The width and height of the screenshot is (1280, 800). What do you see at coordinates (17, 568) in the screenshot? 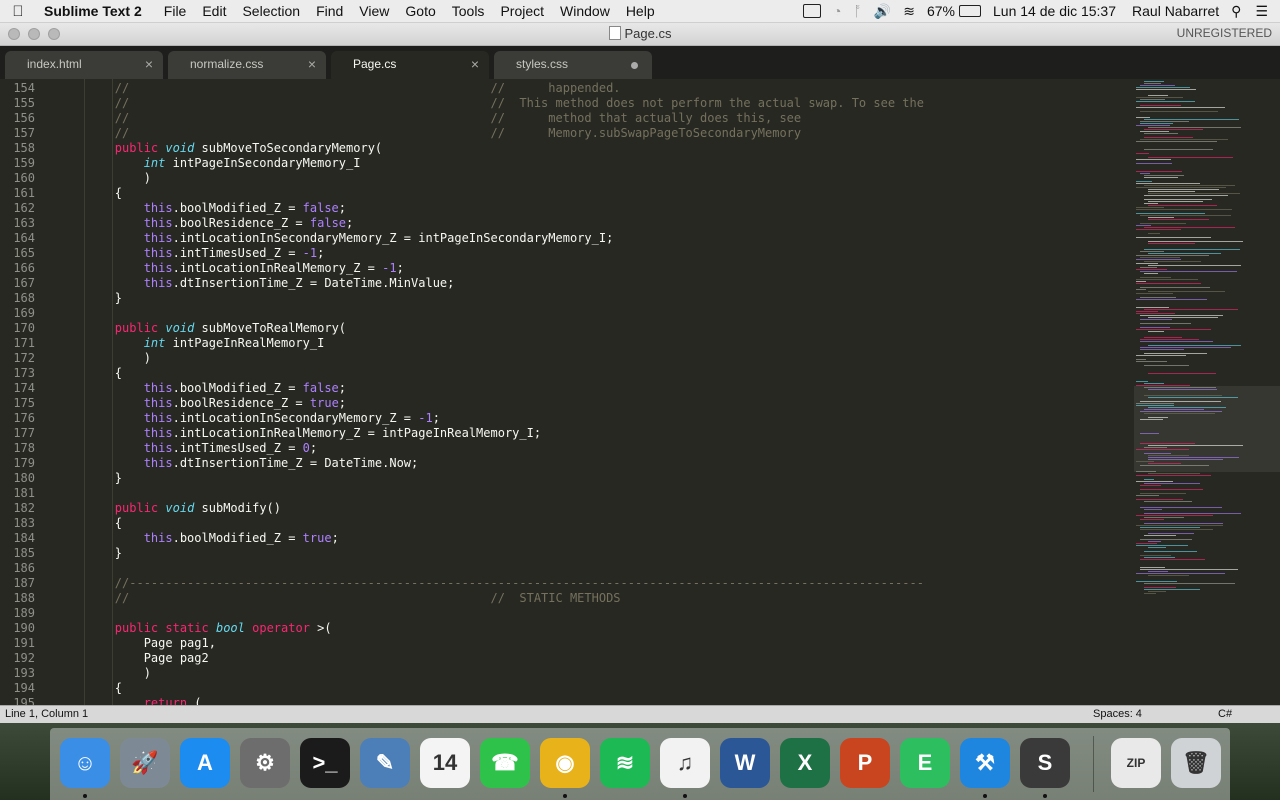
I see `code-line: 186` at bounding box center [17, 568].